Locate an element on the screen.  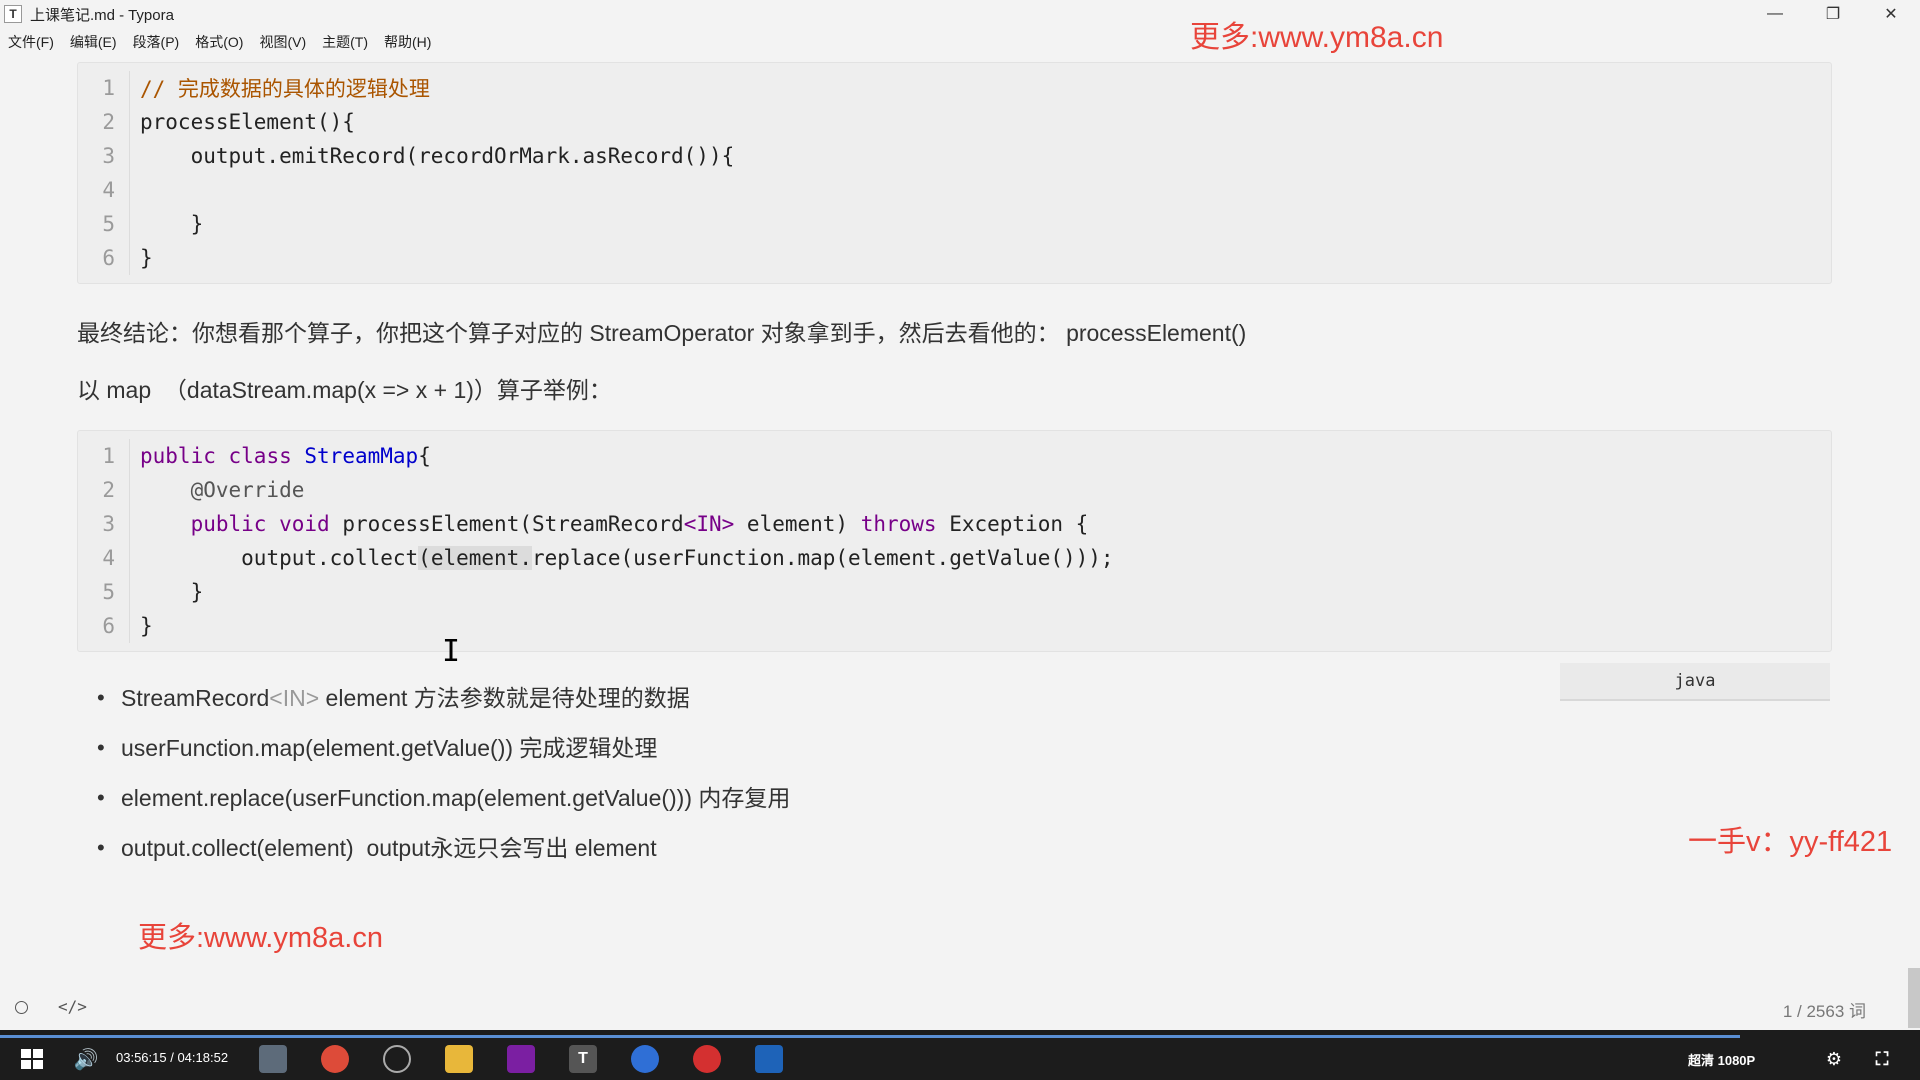
folder-icon is located at coordinates (459, 1059).